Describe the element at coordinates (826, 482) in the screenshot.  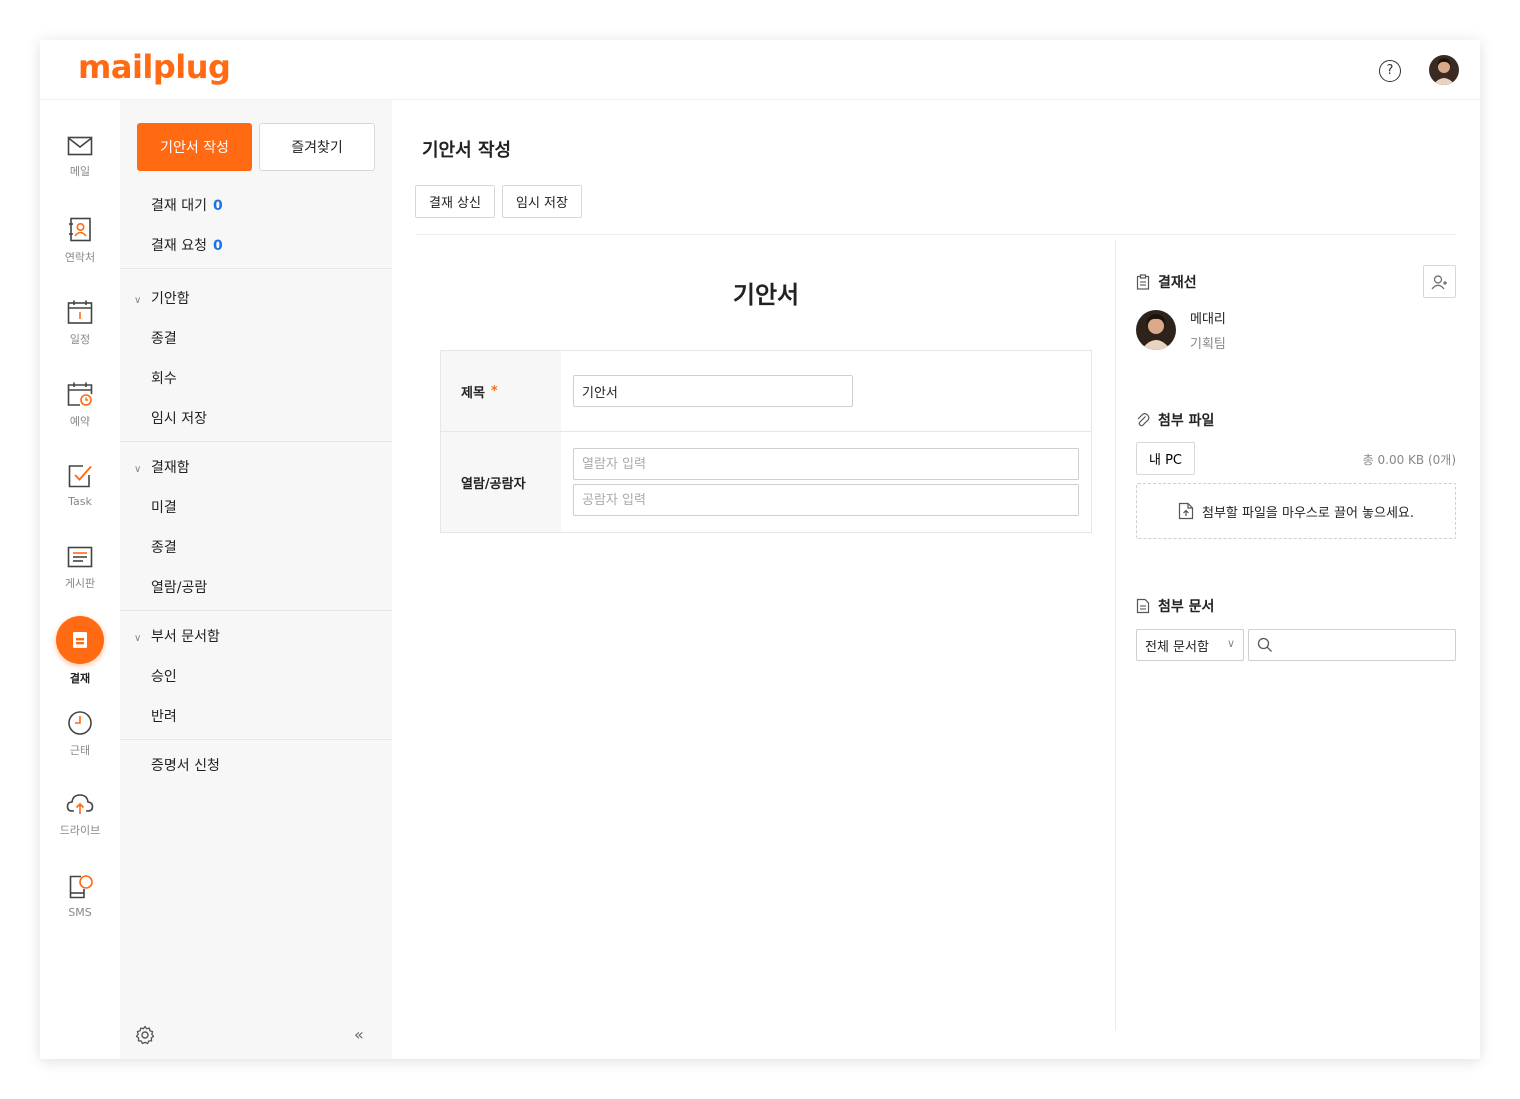
I see `viewers-value-cell` at that location.